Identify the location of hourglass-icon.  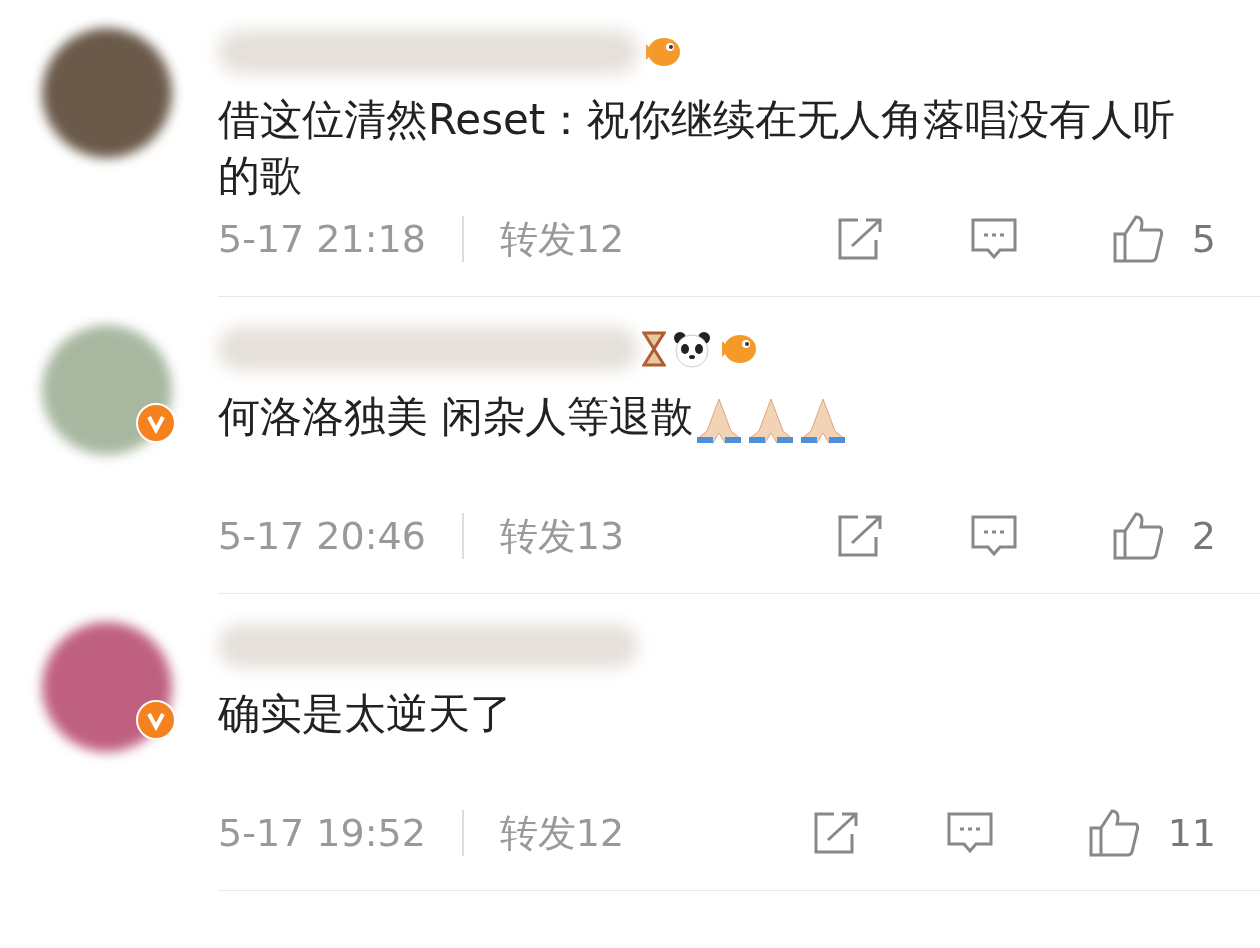
(654, 349).